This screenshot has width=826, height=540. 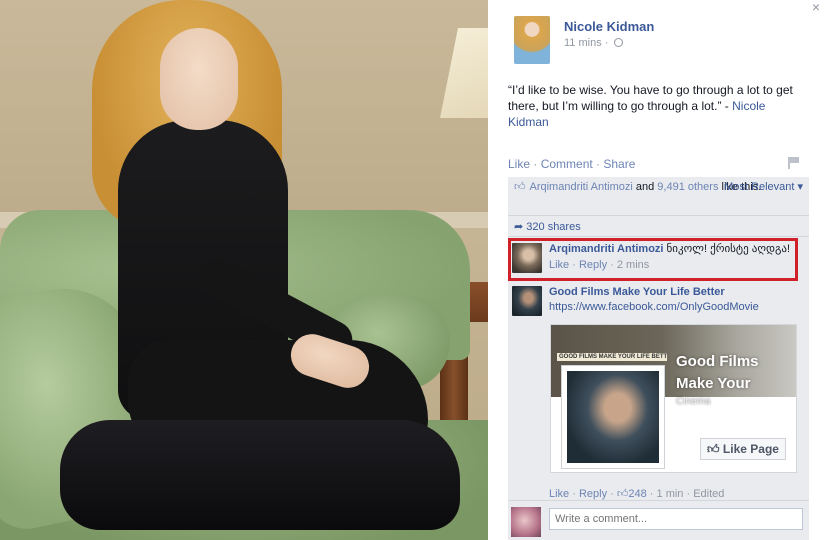 I want to click on comment-reply-link: Reply, so click(x=593, y=494).